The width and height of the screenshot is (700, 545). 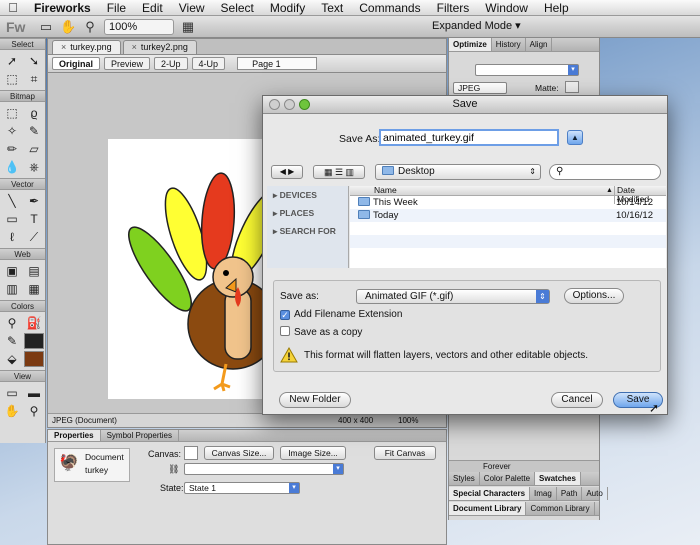 I want to click on minimize-window-icon, so click(x=289, y=104).